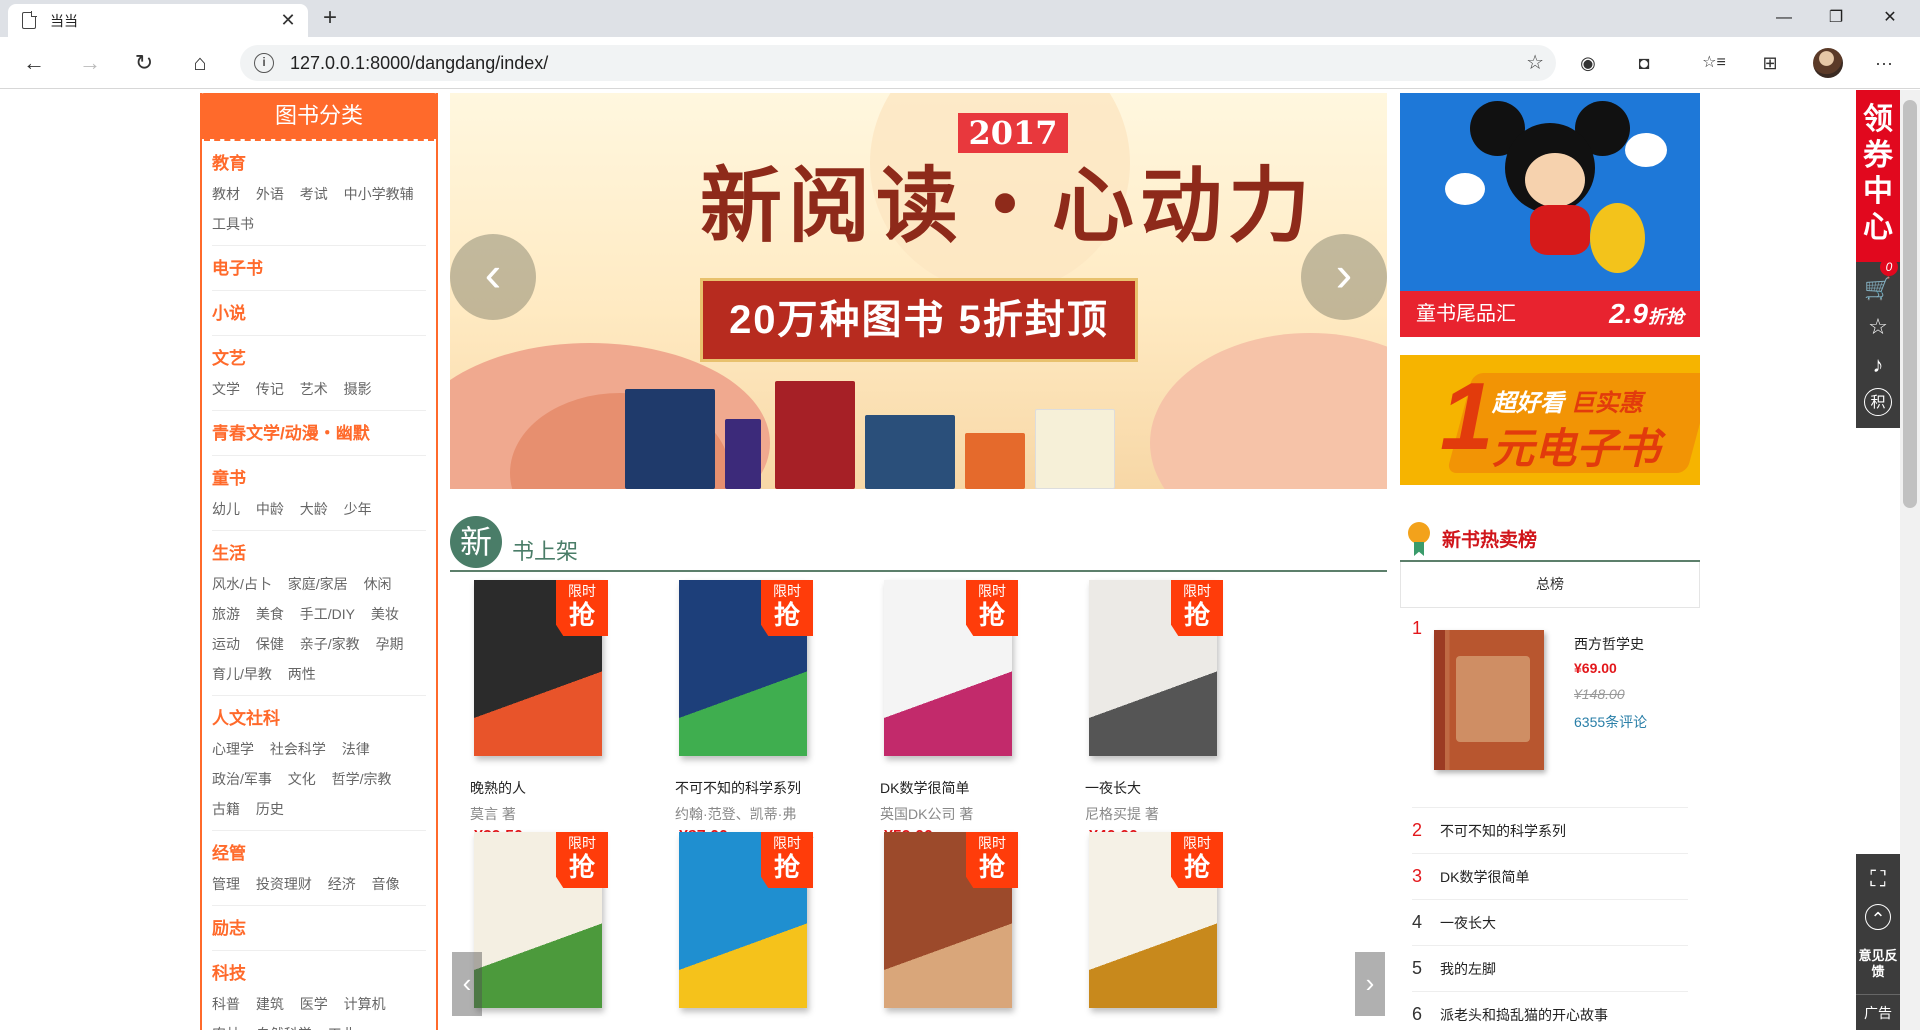 This screenshot has height=1030, width=1920. I want to click on profile-avatar, so click(1828, 63).